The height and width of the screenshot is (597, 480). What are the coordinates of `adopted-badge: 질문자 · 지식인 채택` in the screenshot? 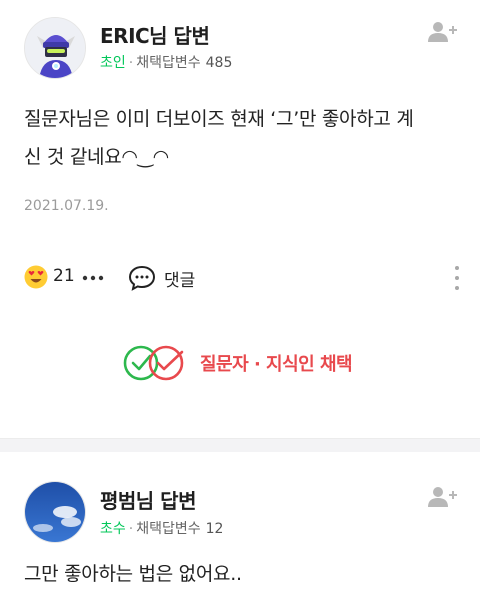 It's located at (240, 363).